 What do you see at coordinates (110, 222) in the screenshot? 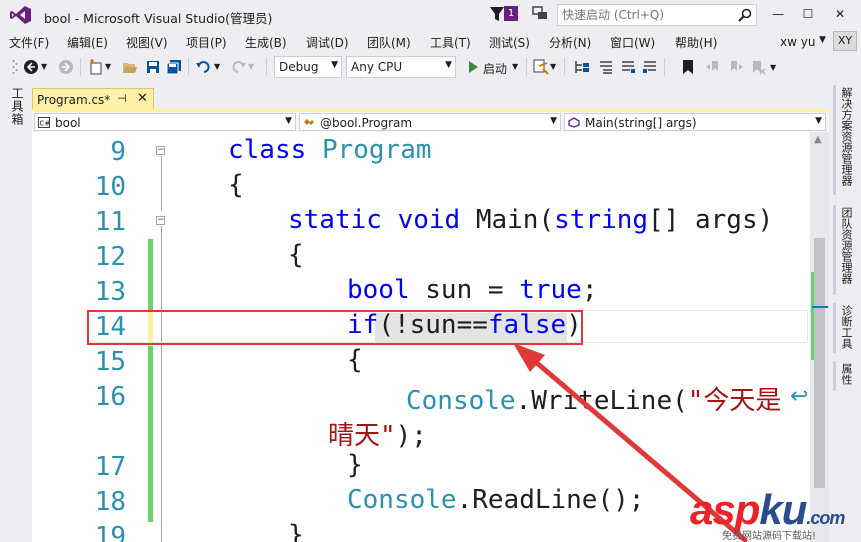
I see `line-number: 11` at bounding box center [110, 222].